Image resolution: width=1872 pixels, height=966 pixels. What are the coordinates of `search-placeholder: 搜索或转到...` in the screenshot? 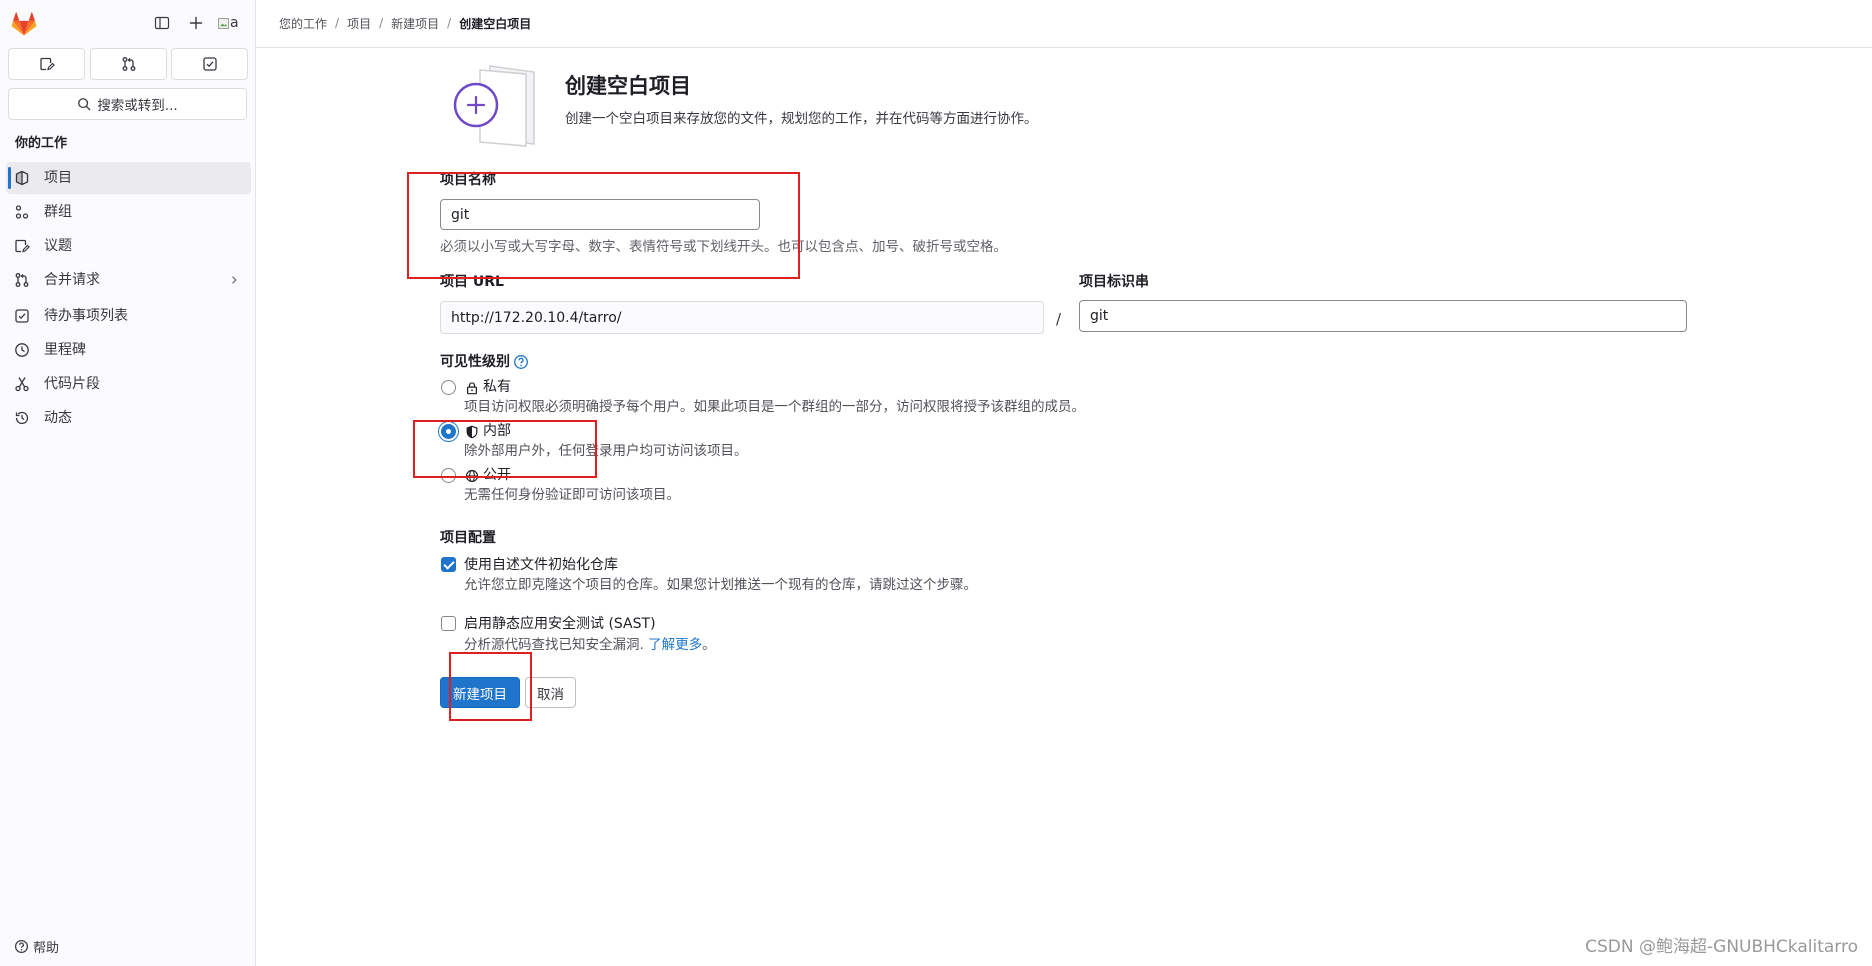 It's located at (137, 106).